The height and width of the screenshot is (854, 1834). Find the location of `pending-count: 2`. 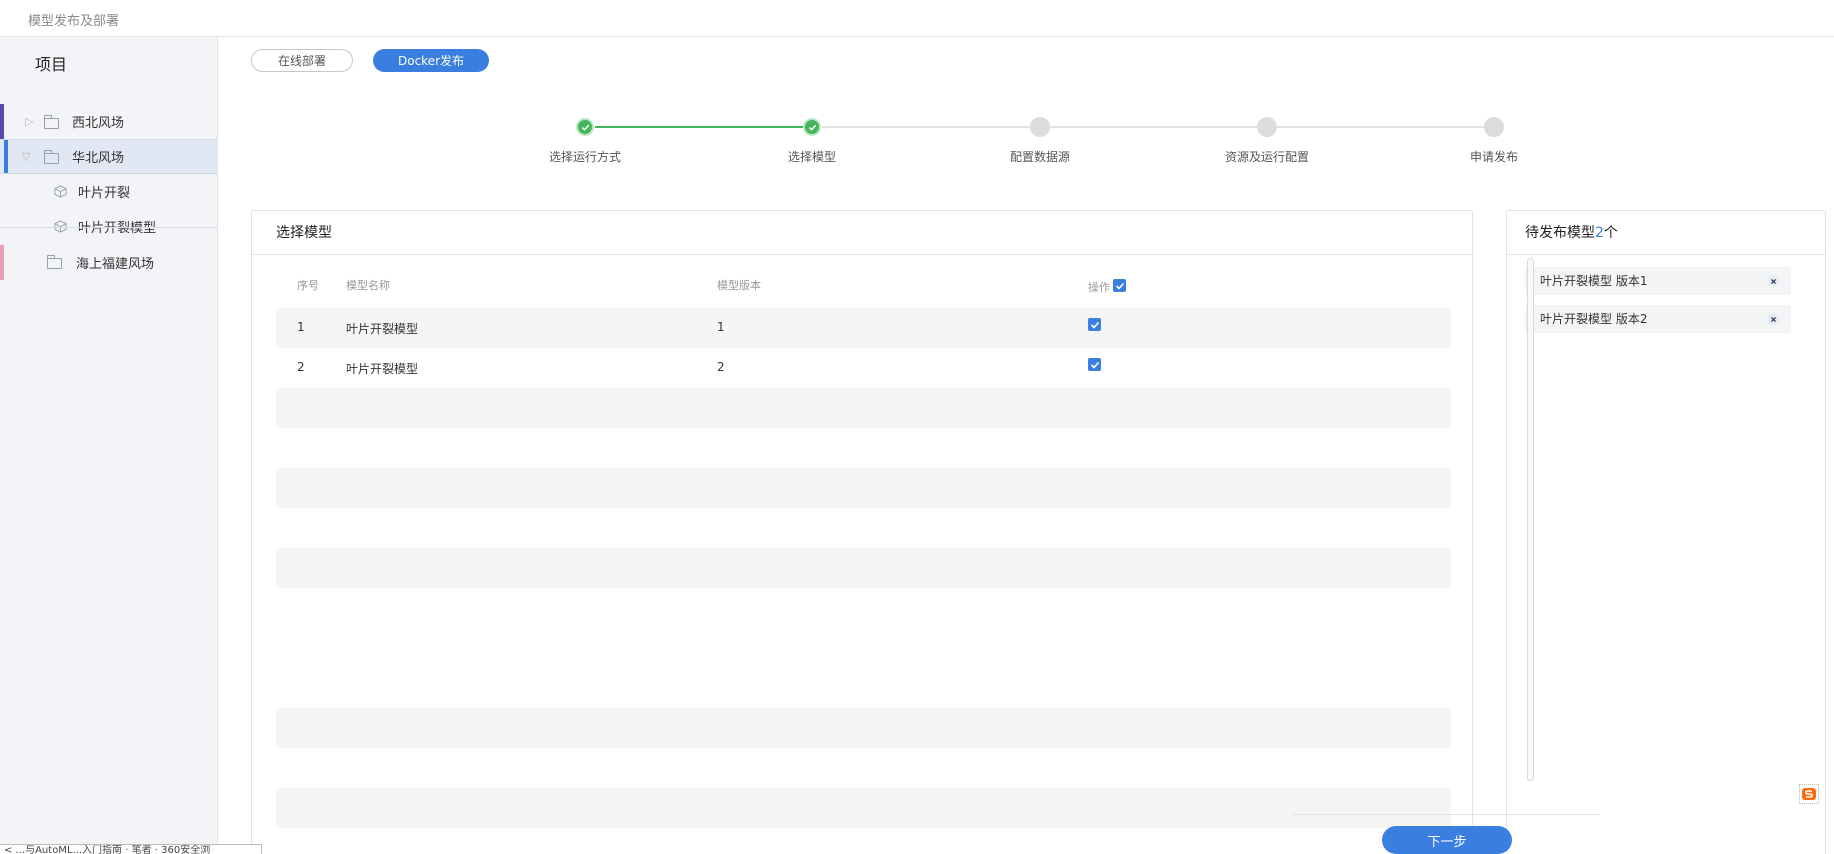

pending-count: 2 is located at coordinates (1599, 233).